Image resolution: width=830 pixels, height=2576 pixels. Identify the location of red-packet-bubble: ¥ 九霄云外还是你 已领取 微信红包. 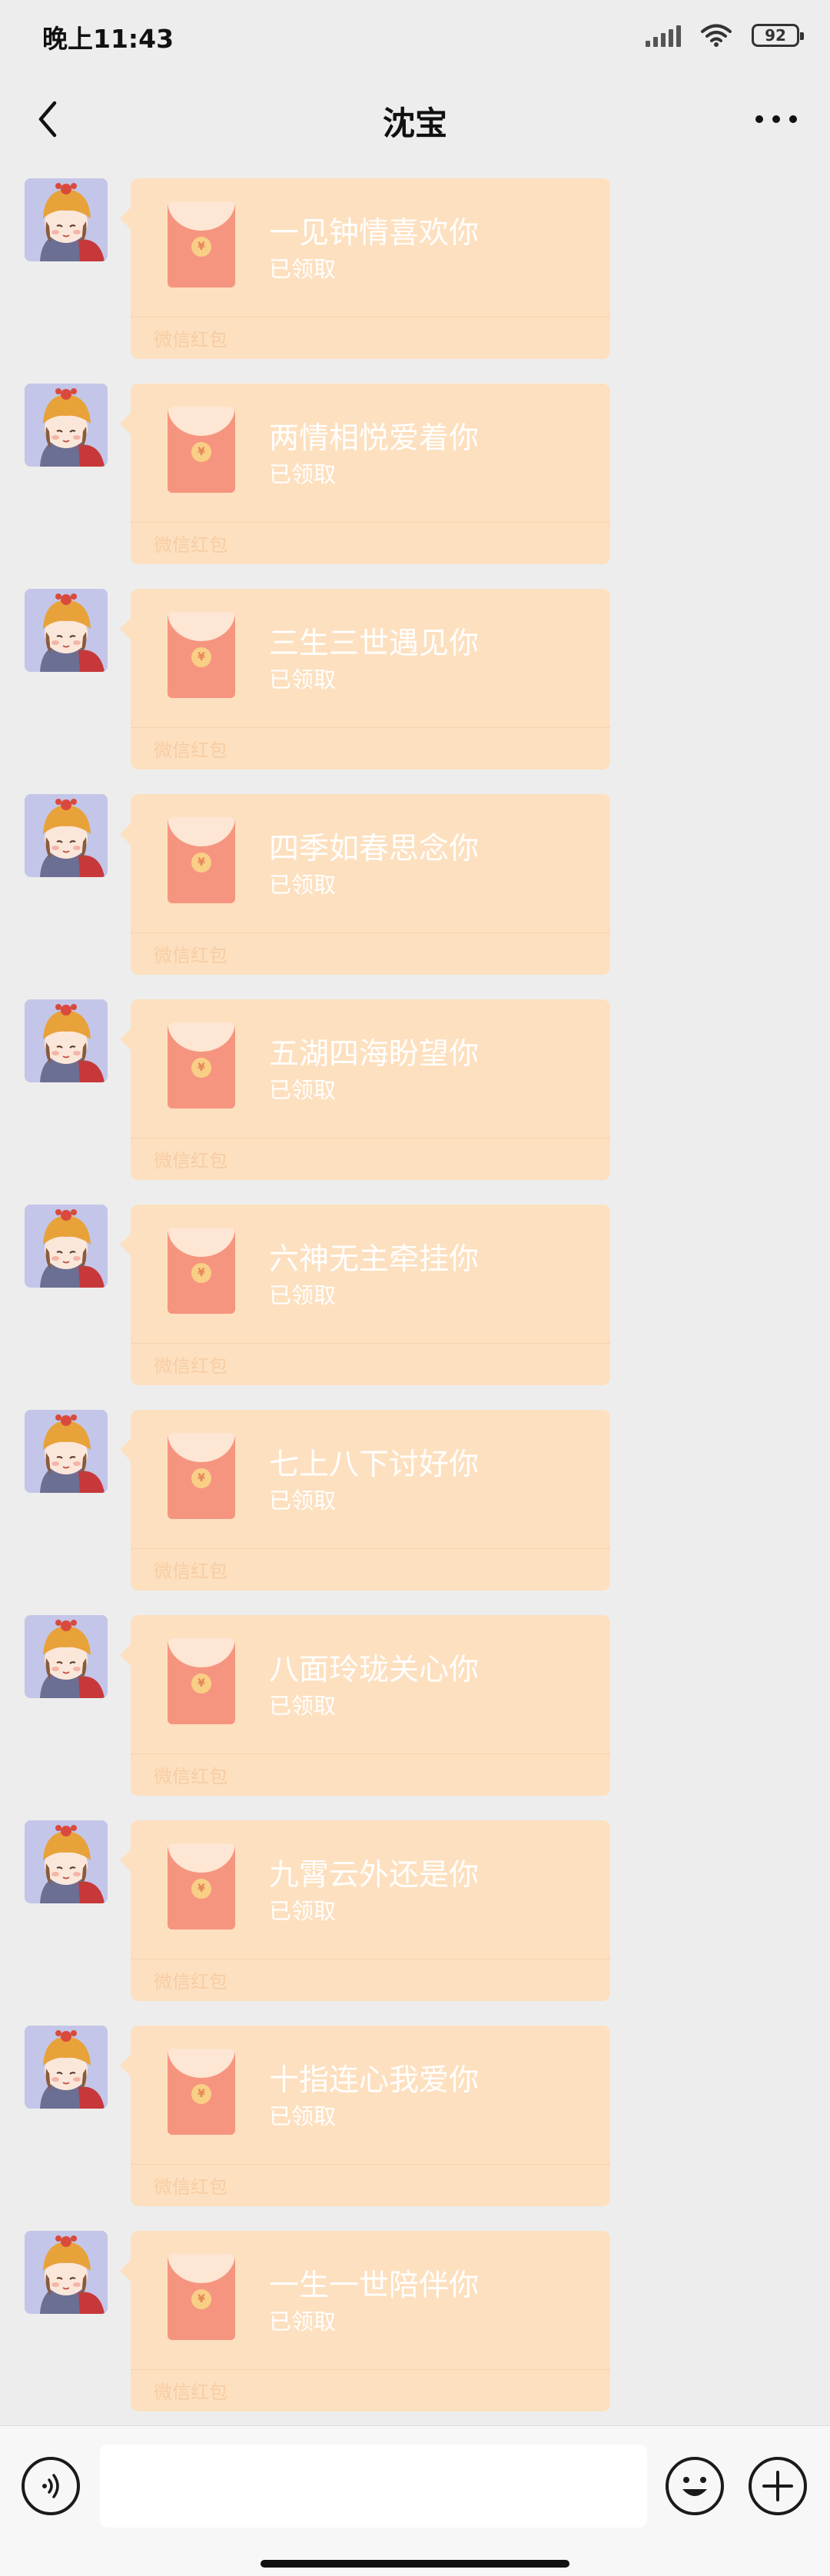
(365, 1910).